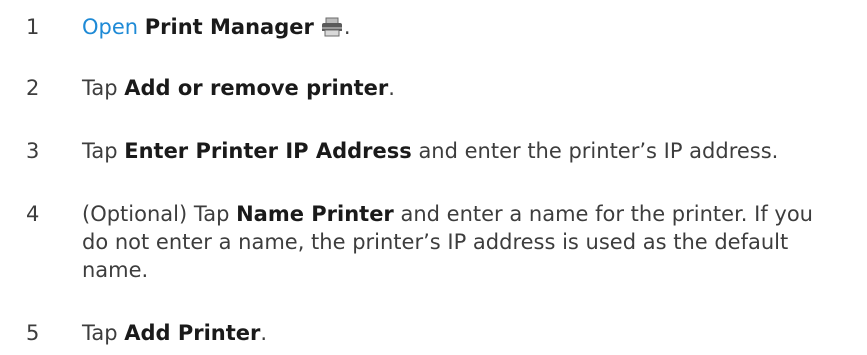 This screenshot has height=355, width=867. I want to click on step-number: 1, so click(33, 27).